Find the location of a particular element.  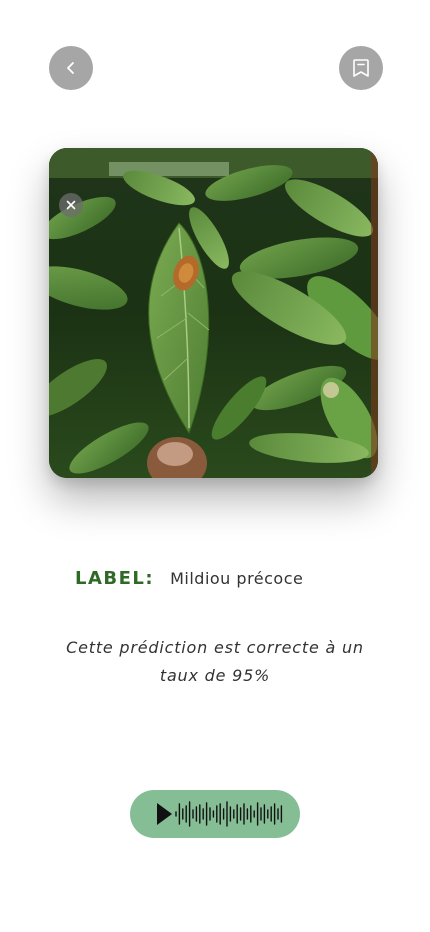

back-button is located at coordinates (71, 68).